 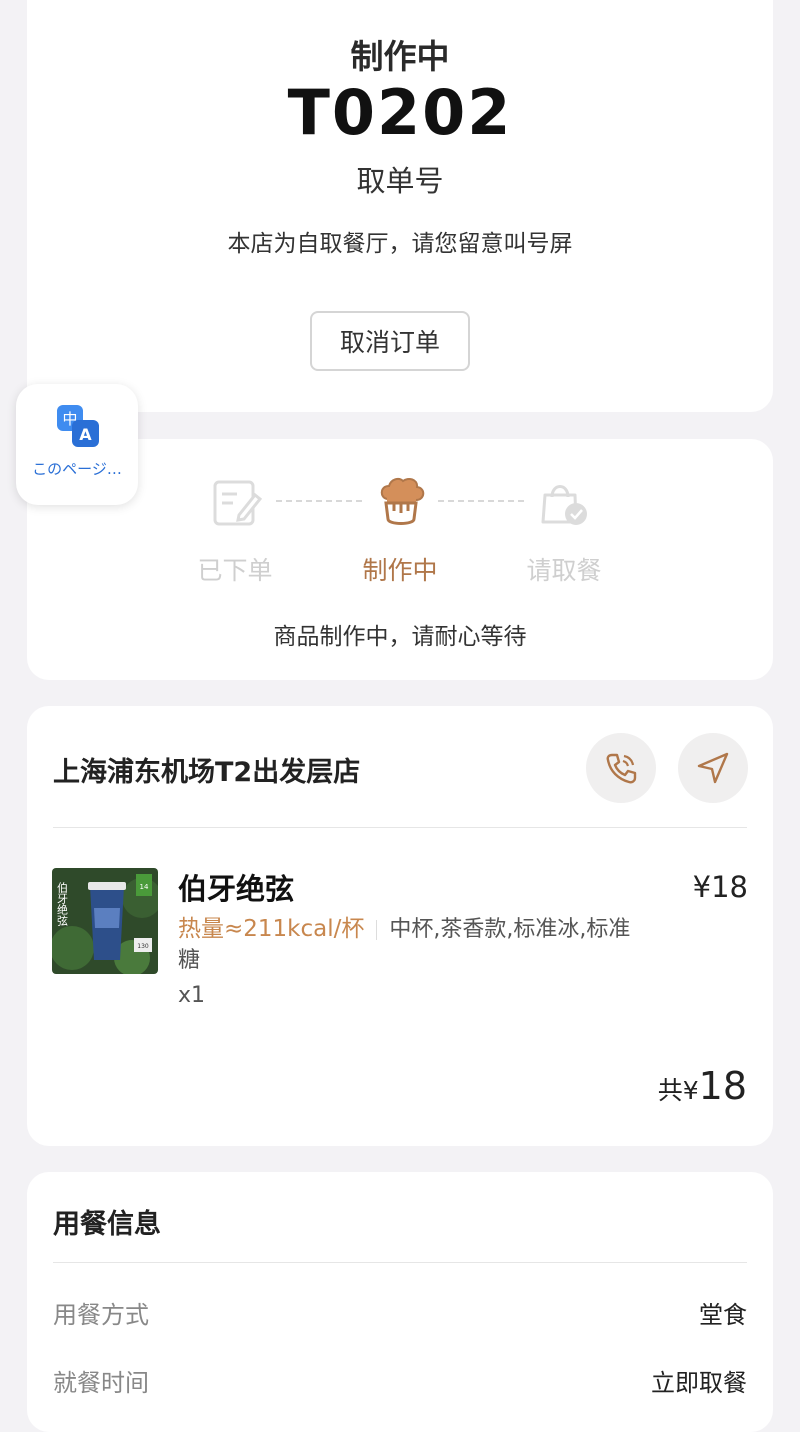 I want to click on spec-separator, so click(x=377, y=930).